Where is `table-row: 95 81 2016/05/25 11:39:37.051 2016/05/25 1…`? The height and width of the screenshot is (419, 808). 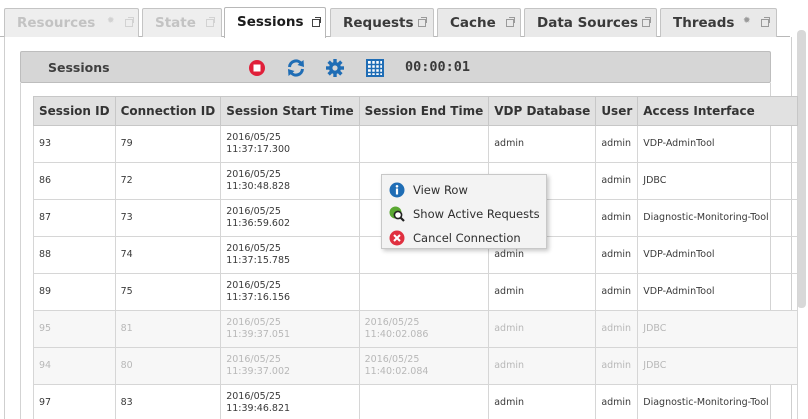 table-row: 95 81 2016/05/25 11:39:37.051 2016/05/25 1… is located at coordinates (416, 329).